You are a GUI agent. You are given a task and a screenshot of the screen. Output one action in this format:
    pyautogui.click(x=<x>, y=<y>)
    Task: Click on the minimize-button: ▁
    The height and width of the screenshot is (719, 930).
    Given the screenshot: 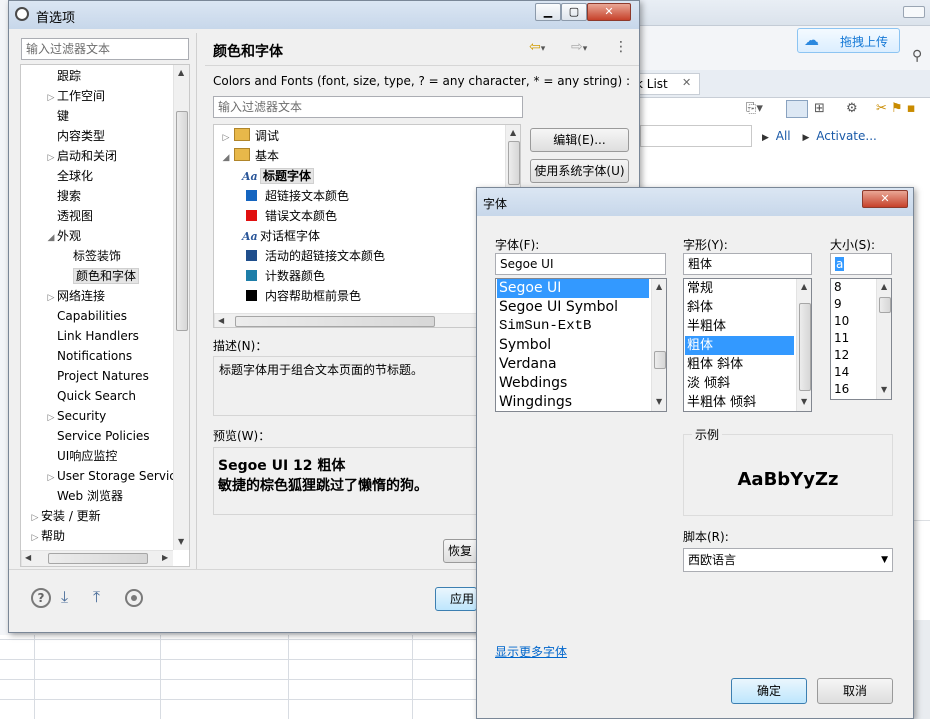 What is the action you would take?
    pyautogui.click(x=548, y=12)
    